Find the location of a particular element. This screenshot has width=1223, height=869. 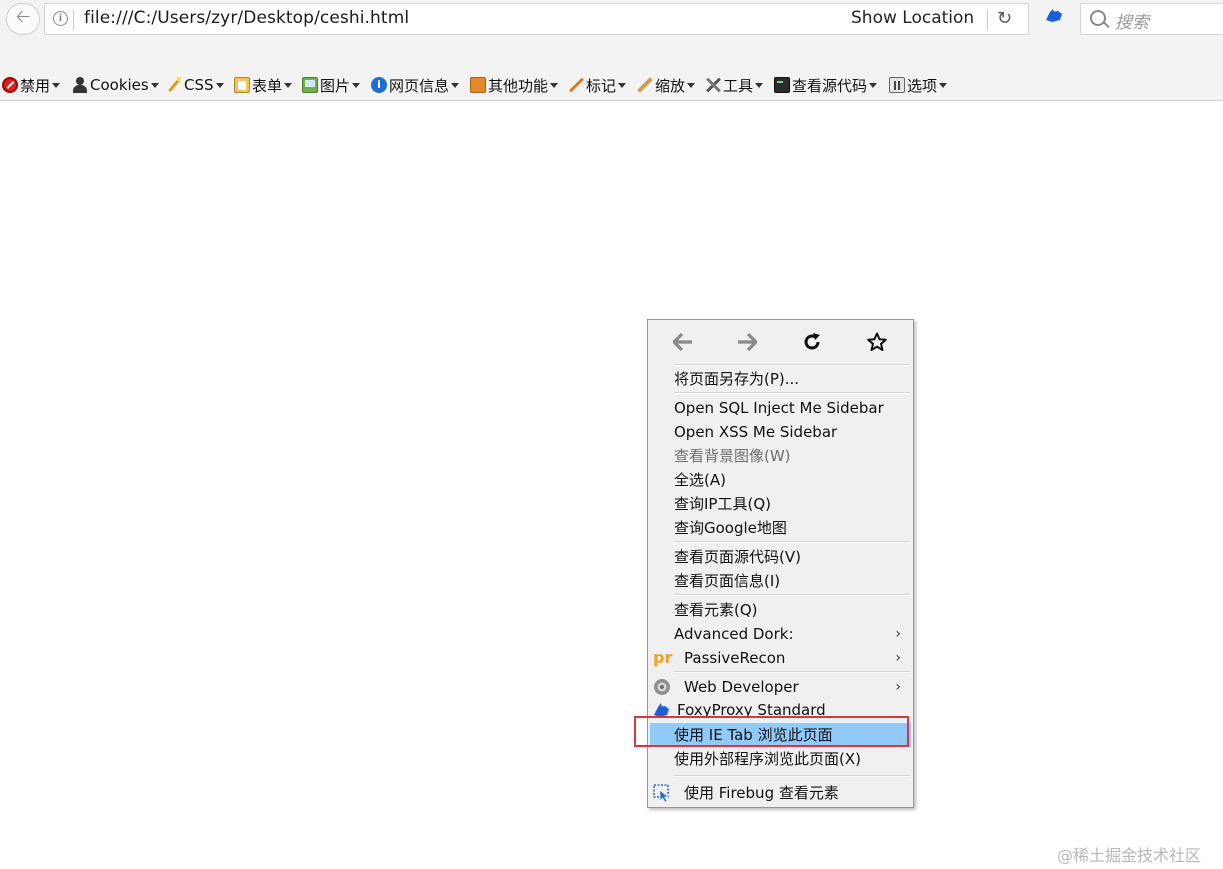

toolbar-item-label: 图片 is located at coordinates (335, 85).